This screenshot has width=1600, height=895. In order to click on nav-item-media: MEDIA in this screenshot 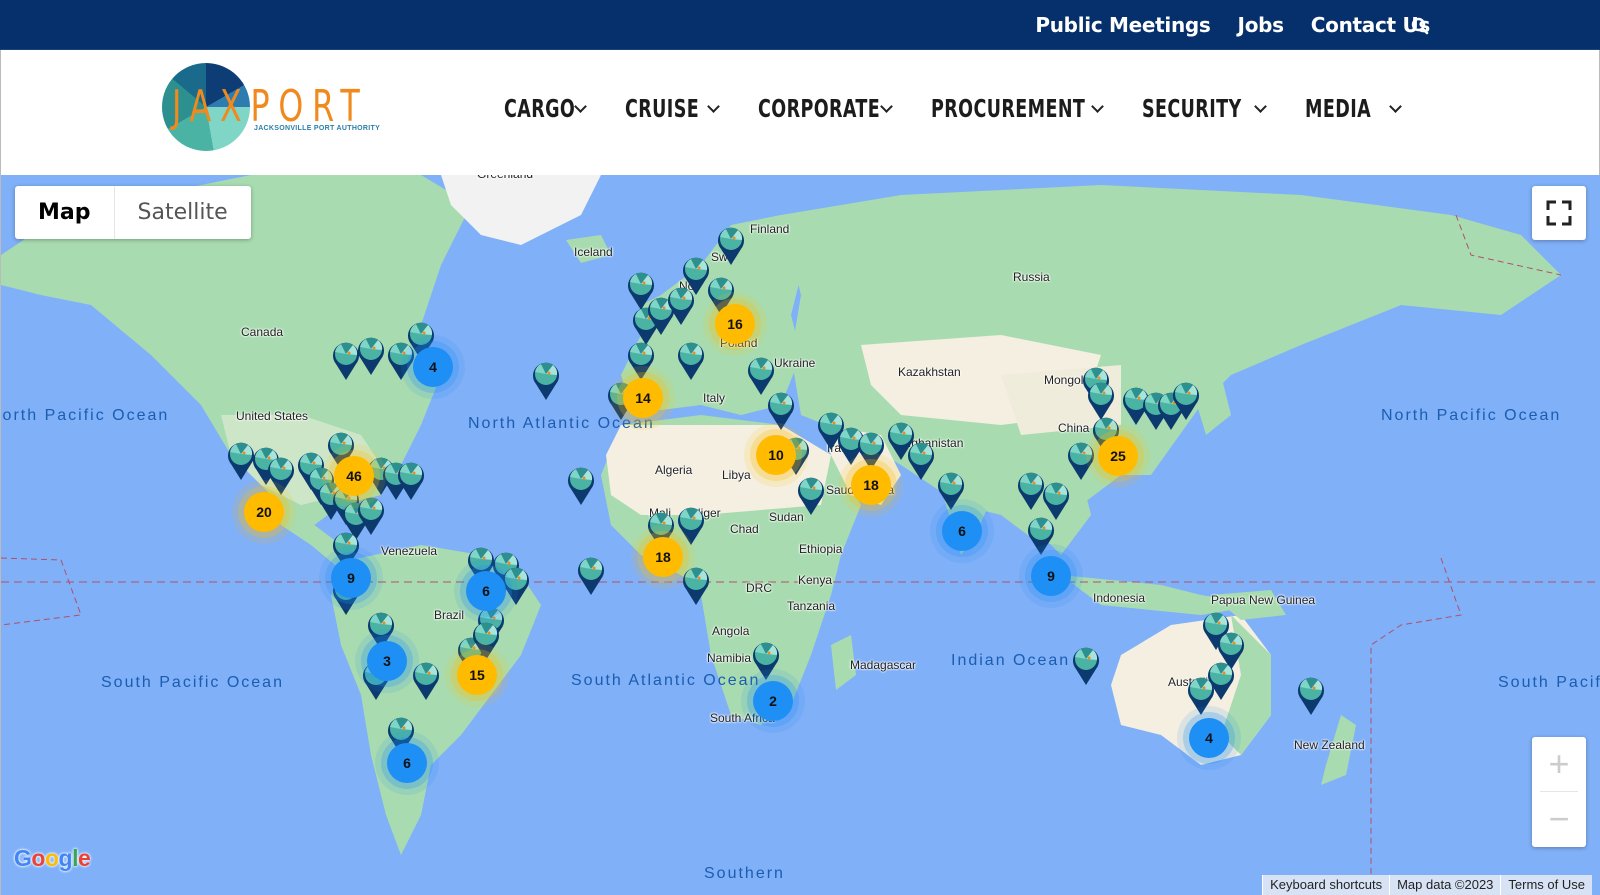, I will do `click(1353, 108)`.